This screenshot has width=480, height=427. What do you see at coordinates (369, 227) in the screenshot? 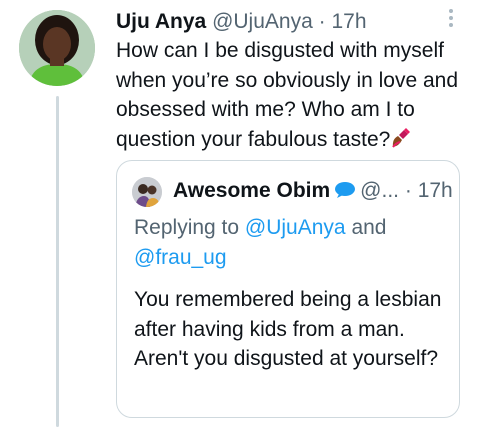
I see `replying-and: and` at bounding box center [369, 227].